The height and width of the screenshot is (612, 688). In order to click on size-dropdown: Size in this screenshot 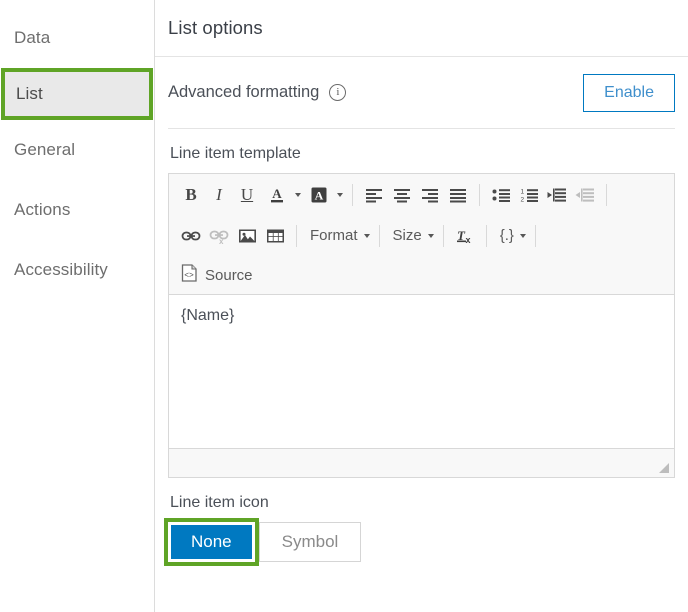, I will do `click(411, 236)`.